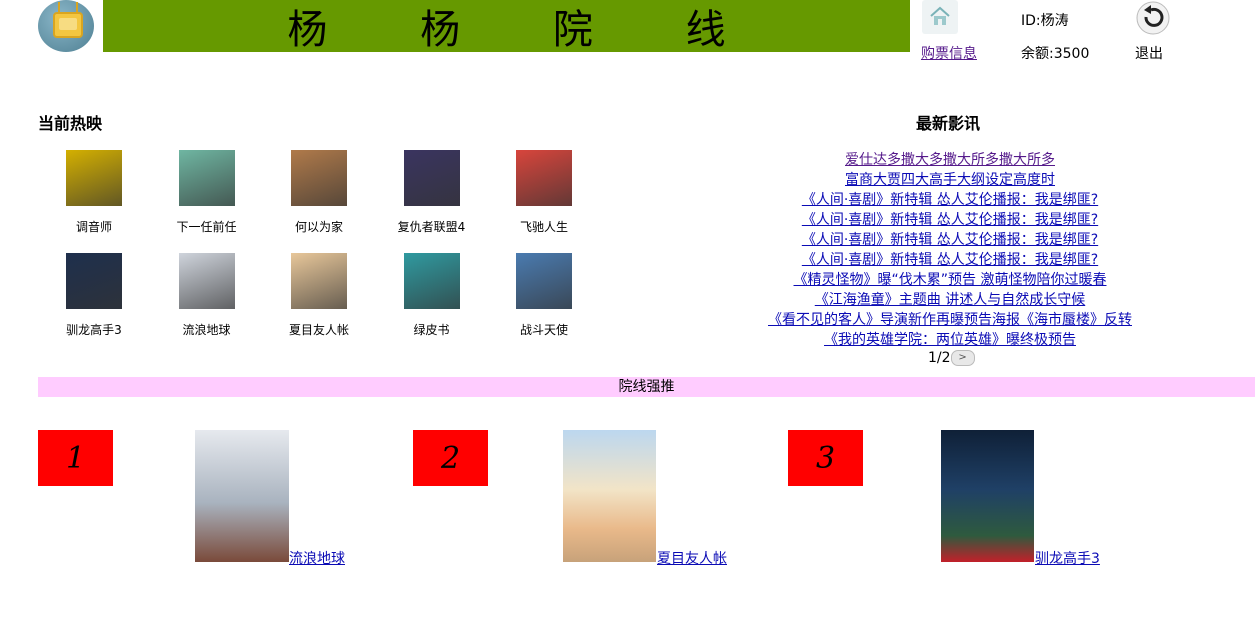 The image size is (1255, 632). I want to click on news-item: 富商大贾四大高手大纲设定高度时, so click(950, 180).